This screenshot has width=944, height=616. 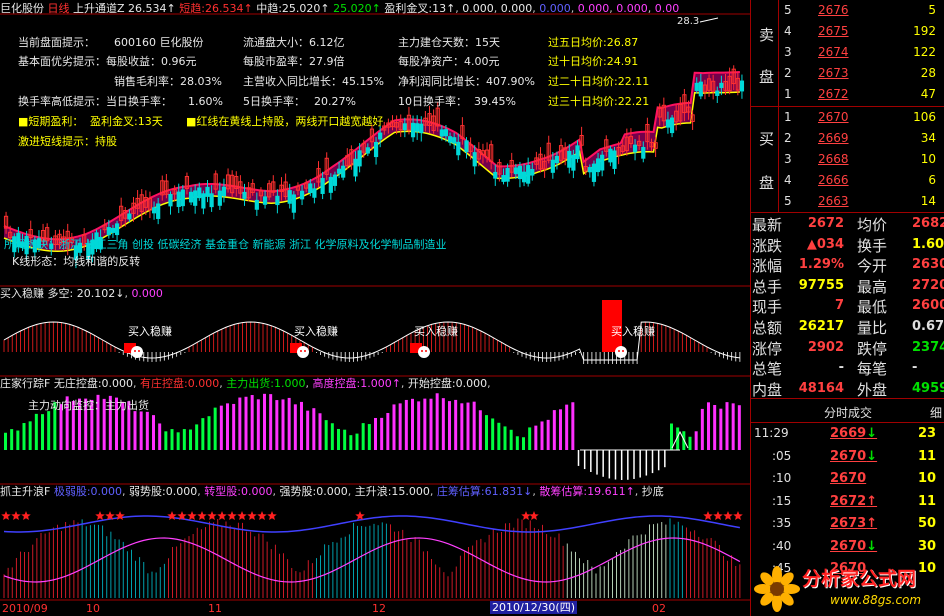 What do you see at coordinates (81, 293) in the screenshot?
I see `panel2-header: 买入稳赚 多空: 20.102↓, 0.000` at bounding box center [81, 293].